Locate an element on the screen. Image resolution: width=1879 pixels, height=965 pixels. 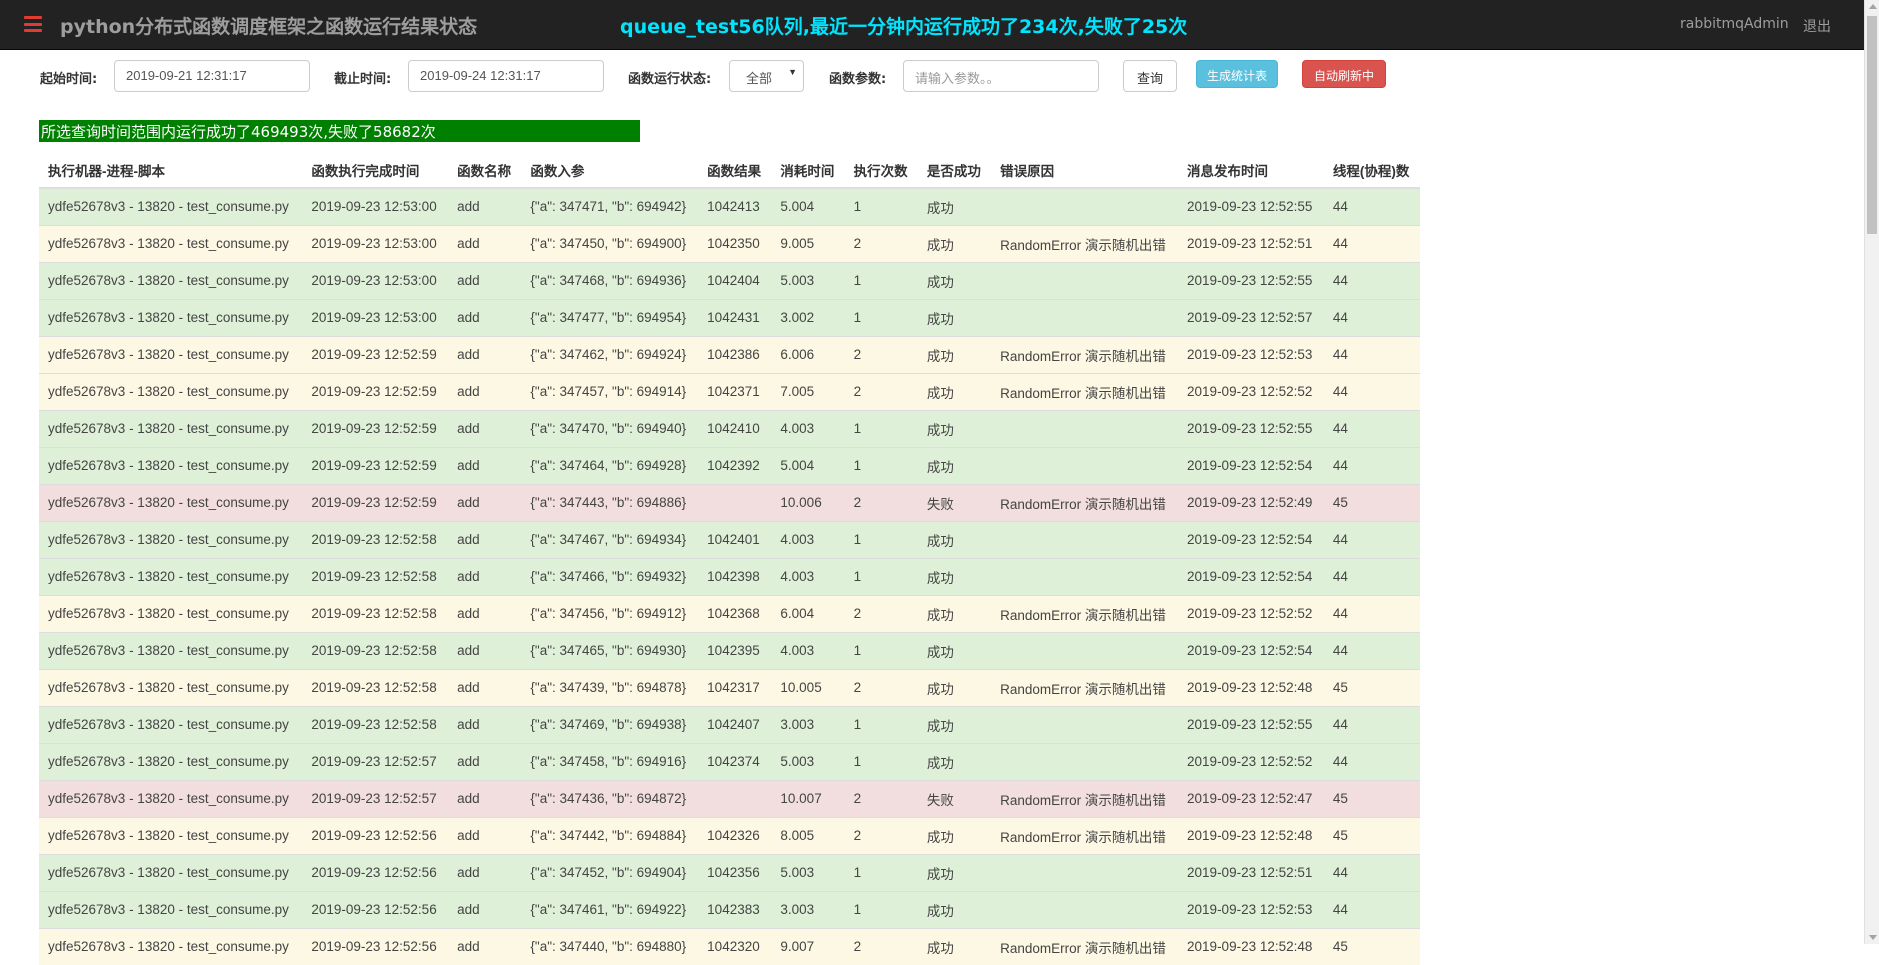
scroll-down-icon is located at coordinates (1873, 937).